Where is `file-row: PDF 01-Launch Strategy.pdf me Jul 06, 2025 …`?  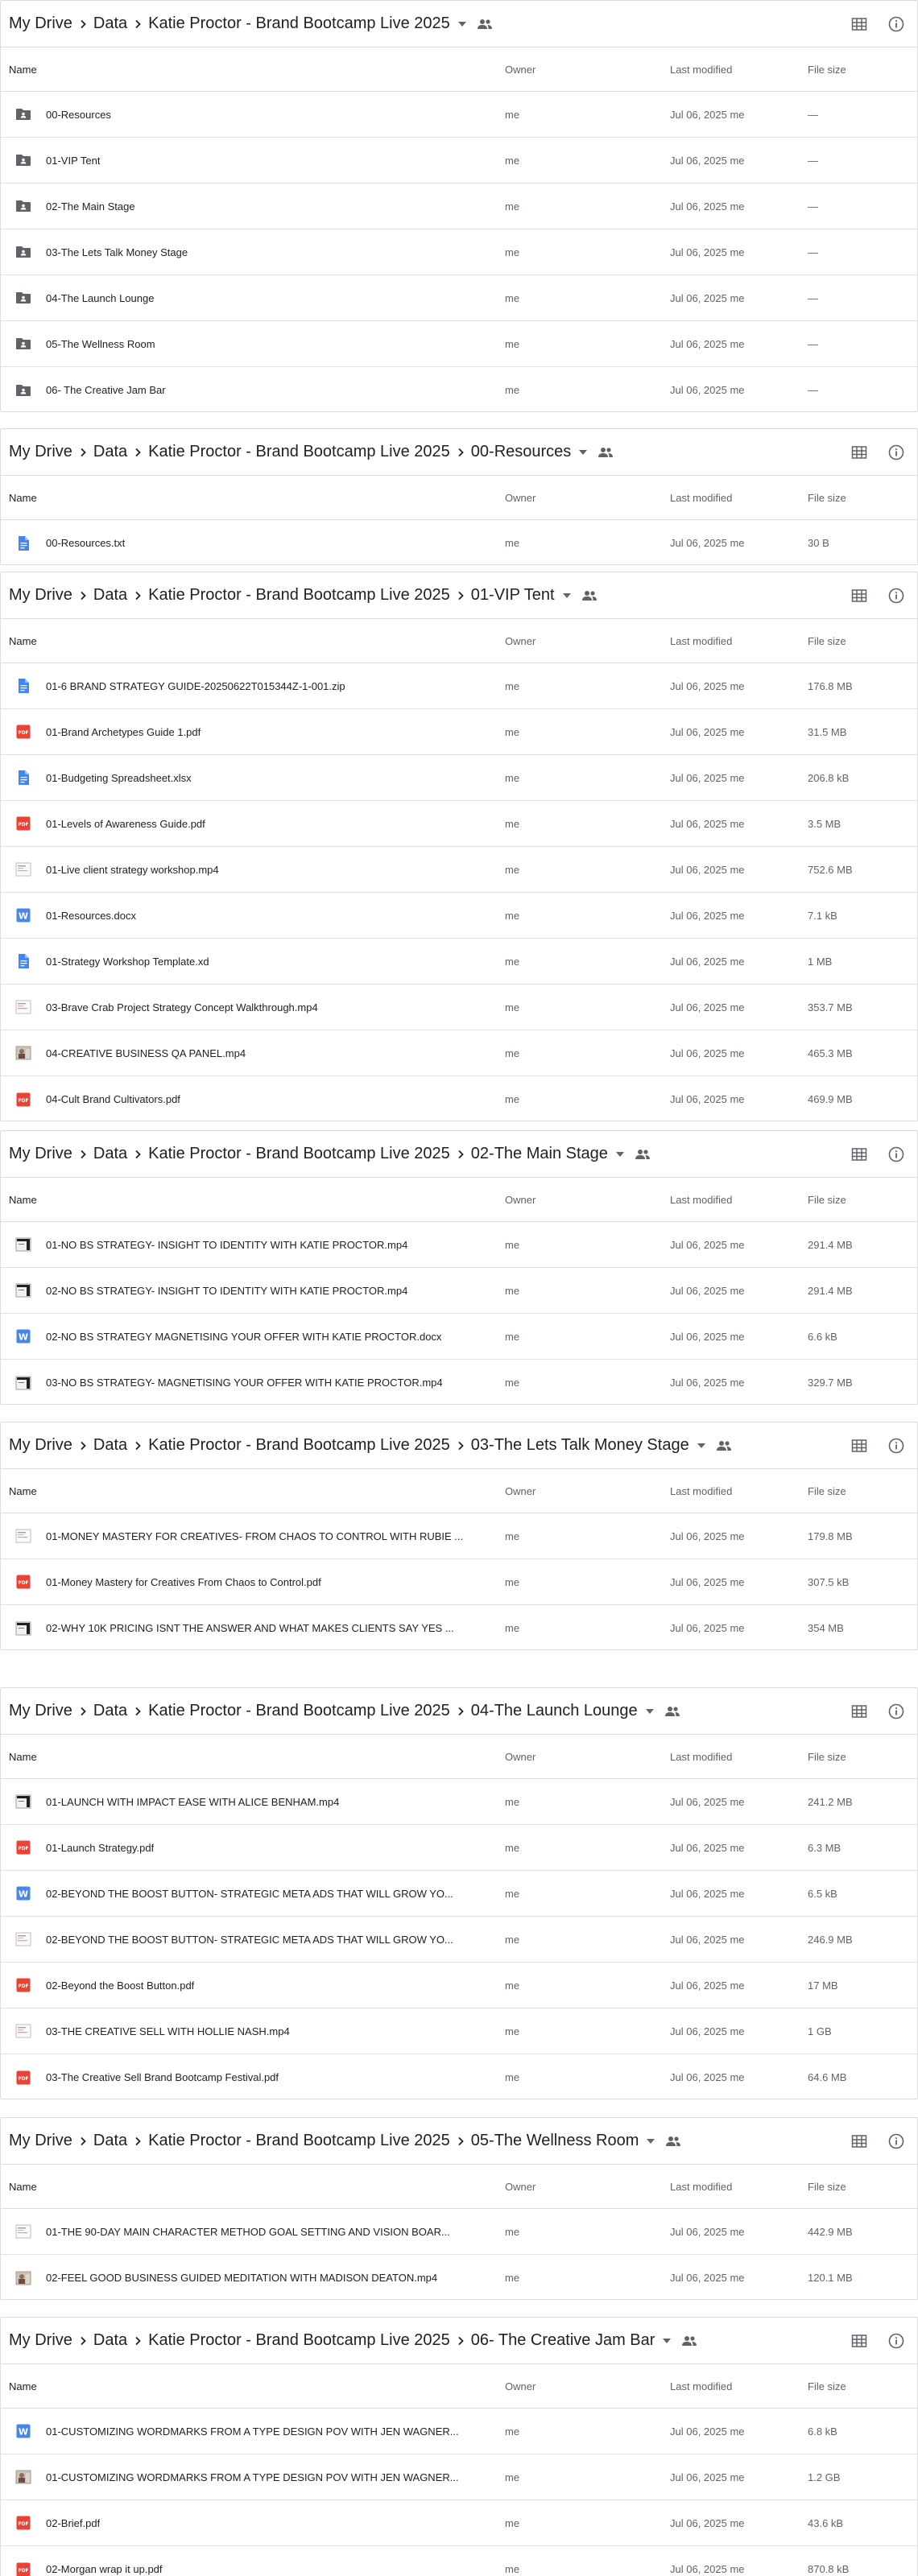
file-row: PDF 01-Launch Strategy.pdf me Jul 06, 2025 … is located at coordinates (459, 1848).